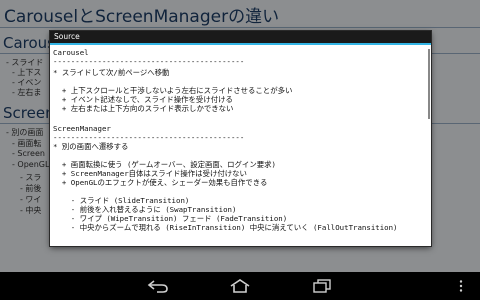 The height and width of the screenshot is (300, 480). I want to click on recent-apps-icon, so click(322, 286).